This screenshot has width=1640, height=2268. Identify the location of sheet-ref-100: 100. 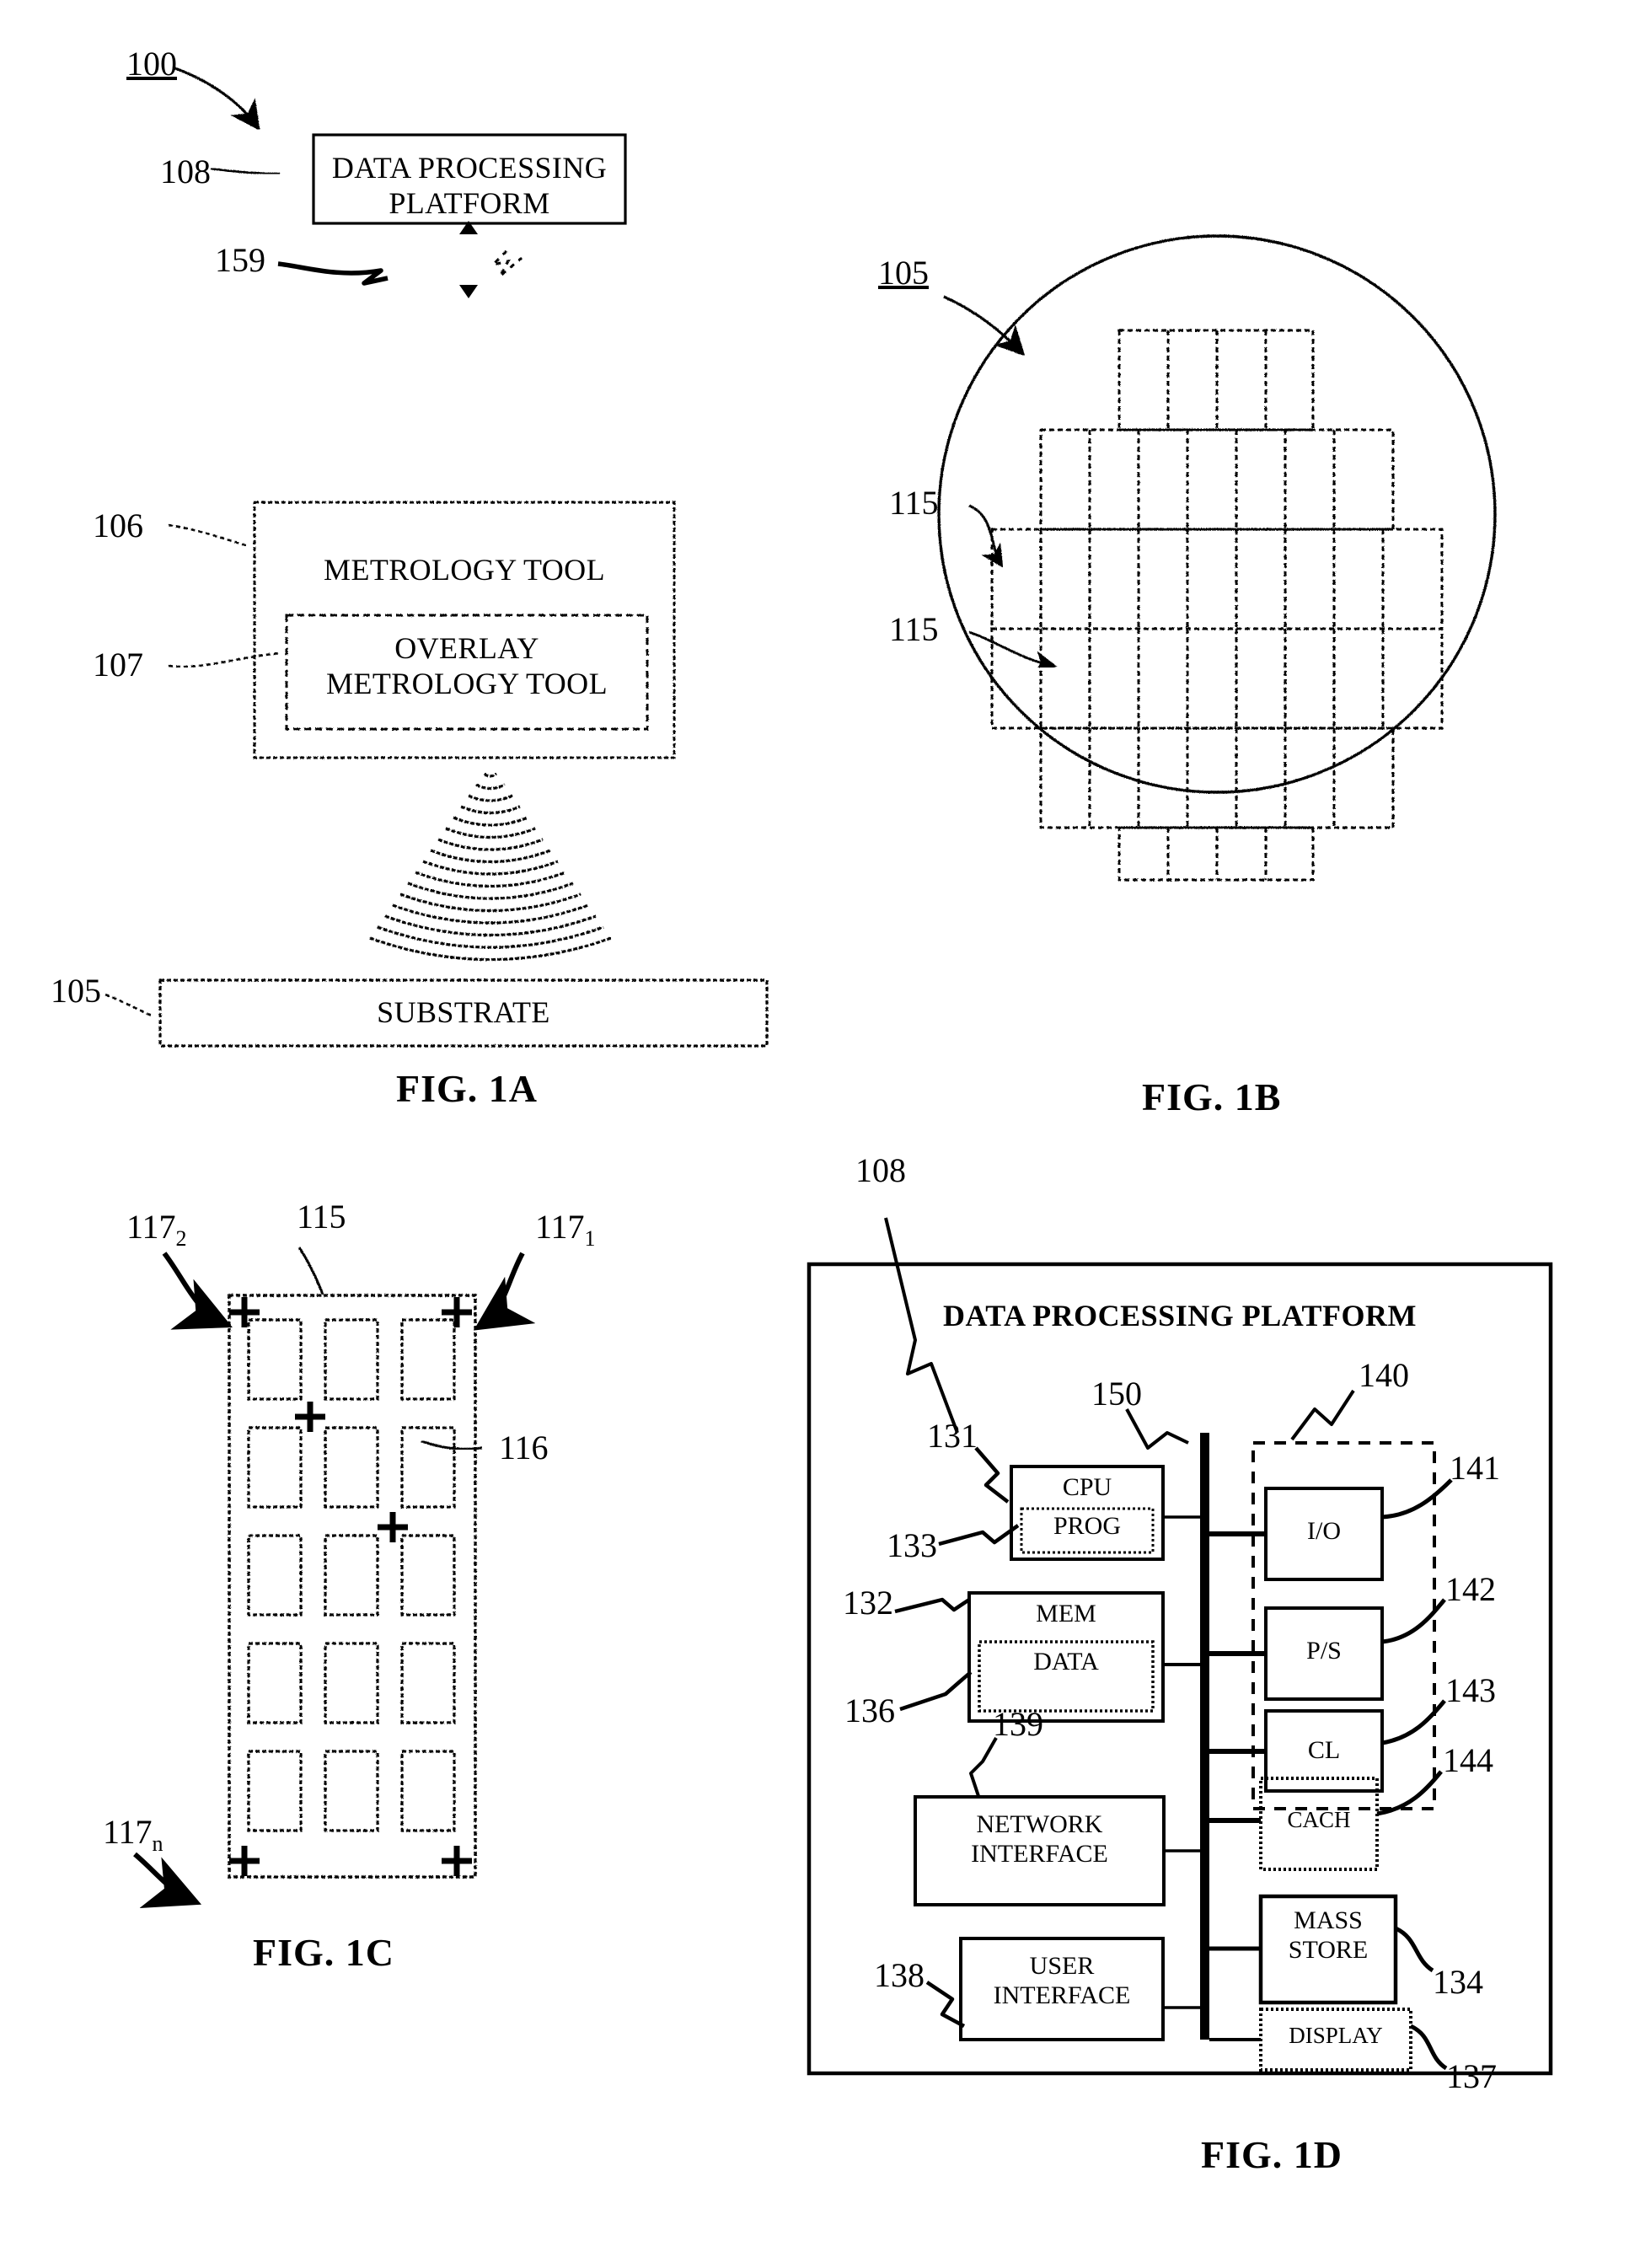
(151, 64).